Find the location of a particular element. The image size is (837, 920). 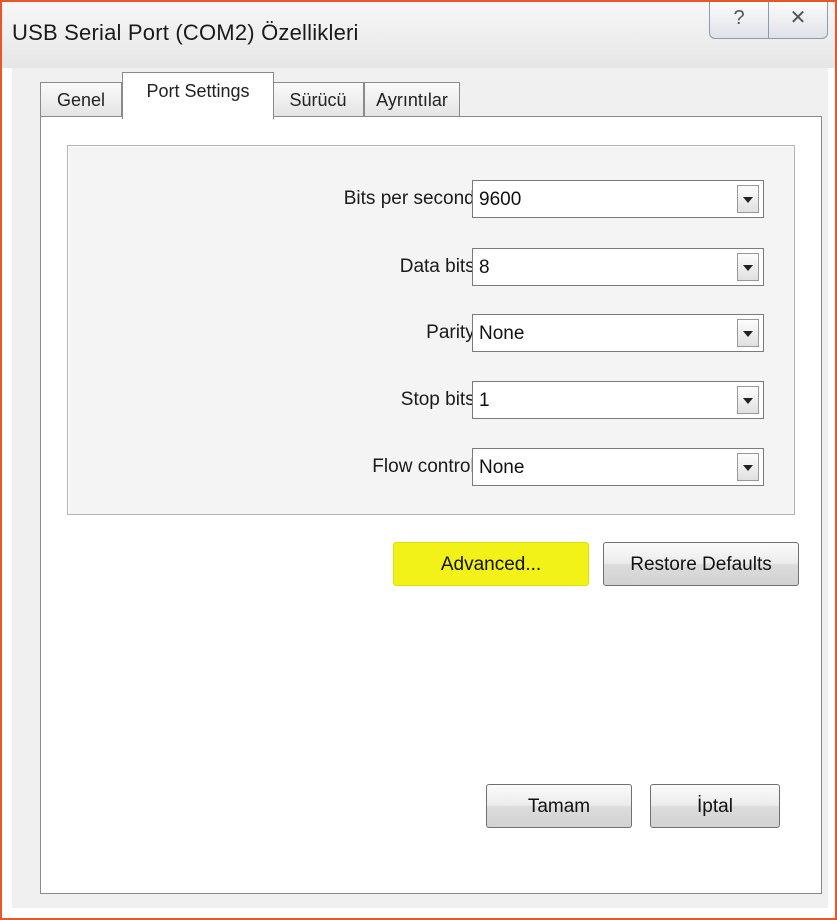

data-bits-row: Data bits: 8 is located at coordinates (431, 268).